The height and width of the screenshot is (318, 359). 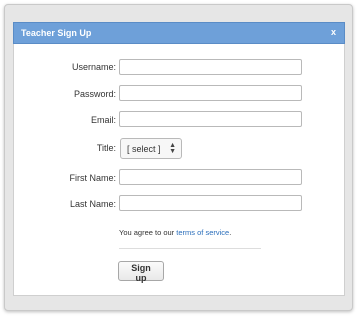 I want to click on first-name-field, so click(x=210, y=177).